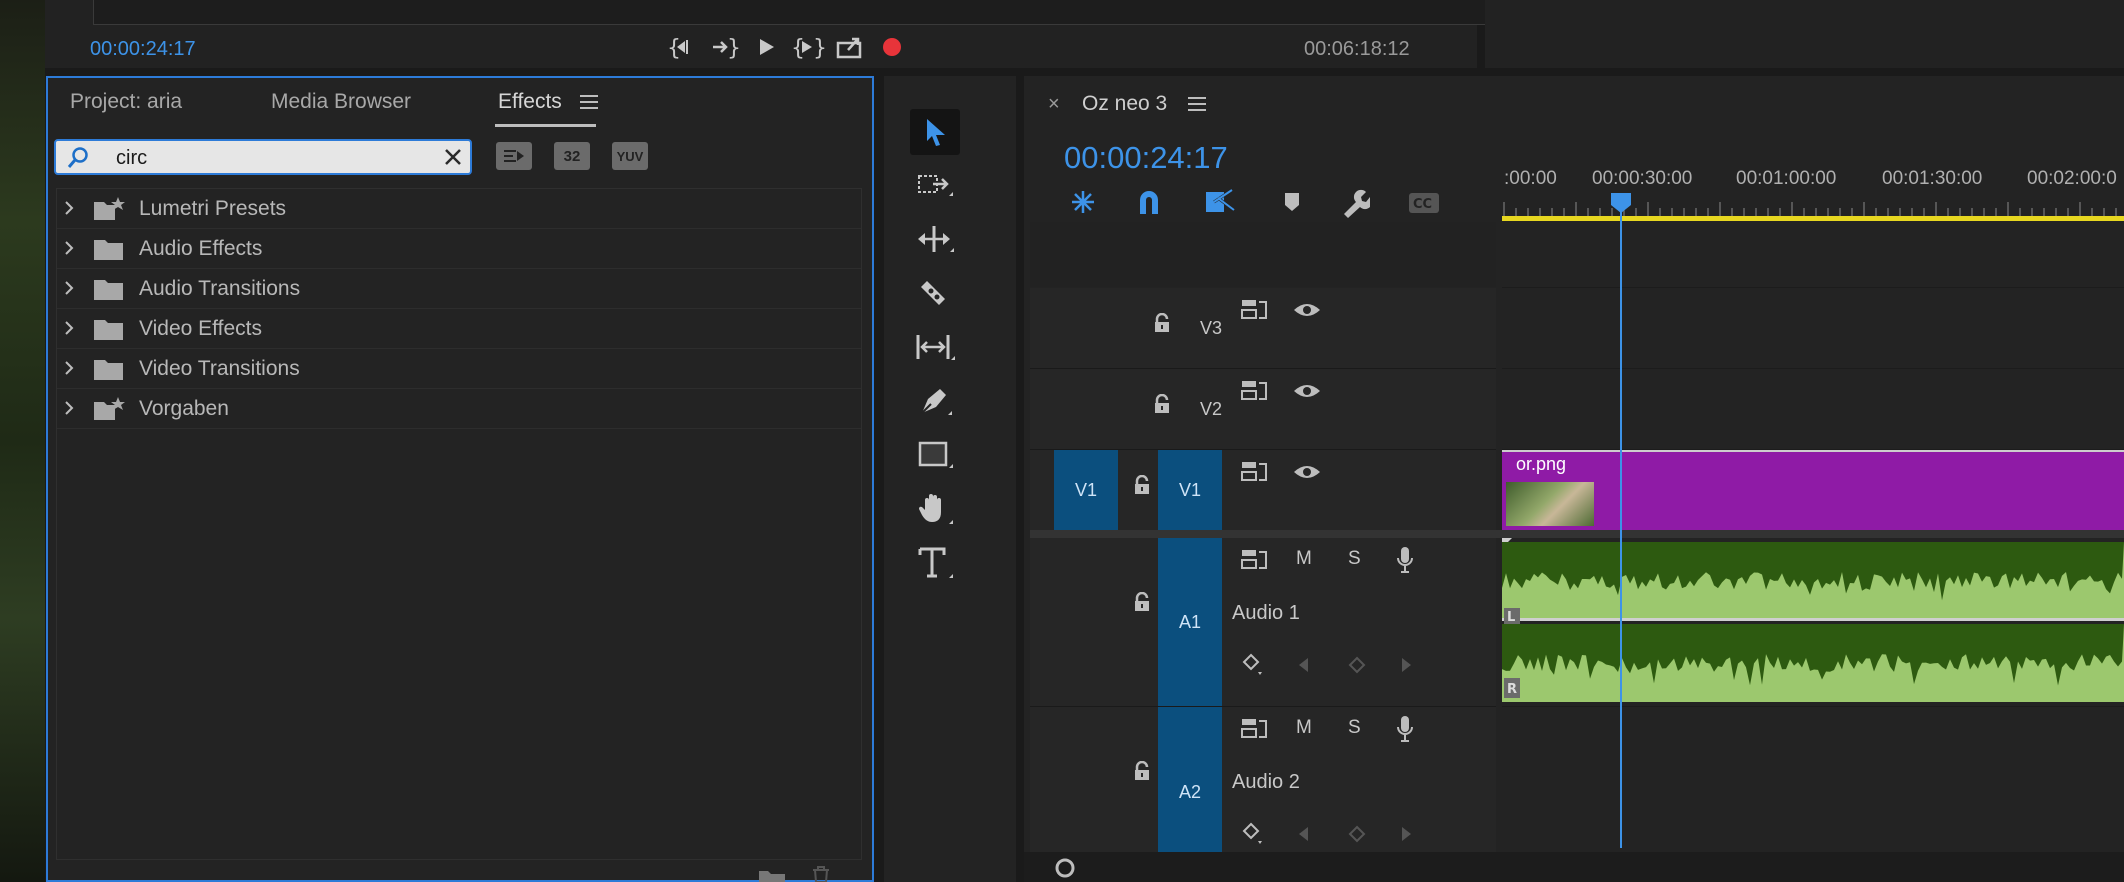 This screenshot has width=2124, height=882. Describe the element at coordinates (1086, 490) in the screenshot. I see `source-patch-v1: V1` at that location.